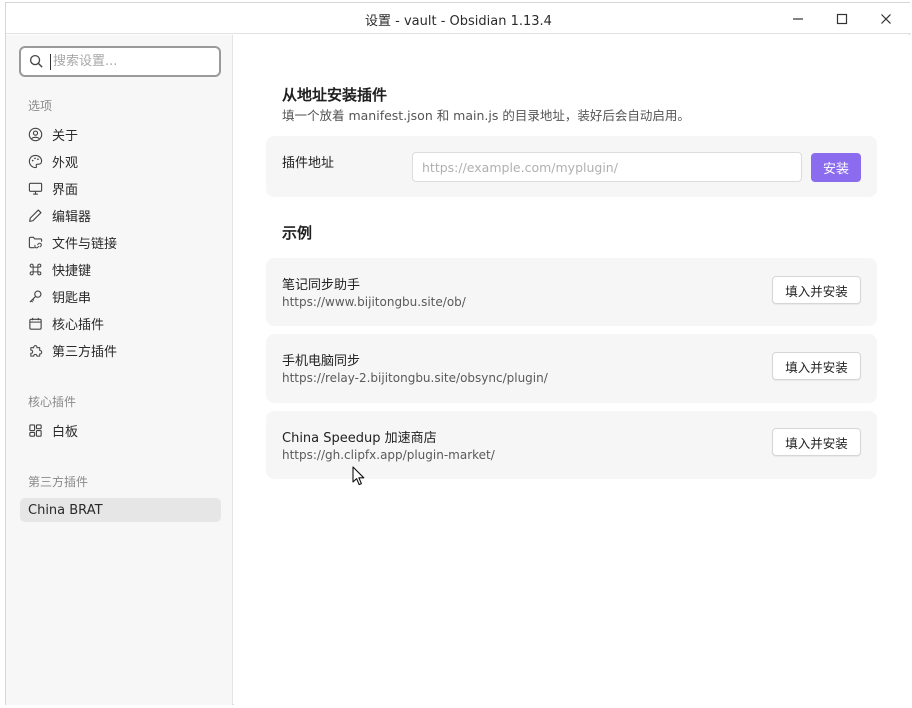  I want to click on user-circle-icon, so click(35, 134).